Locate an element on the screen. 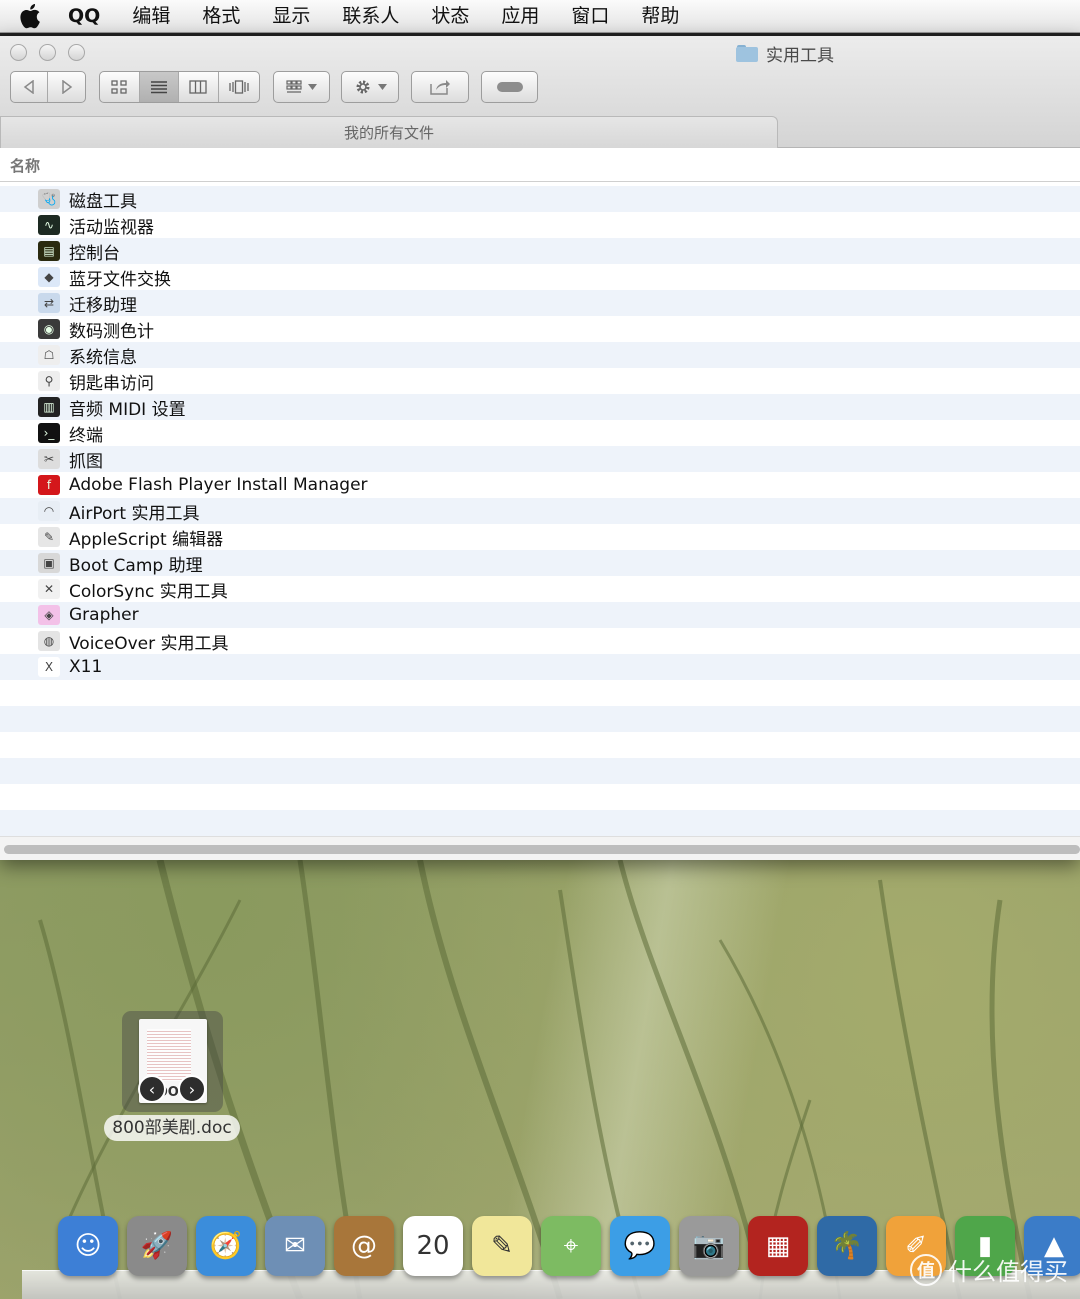  action-button-inner is located at coordinates (370, 87).